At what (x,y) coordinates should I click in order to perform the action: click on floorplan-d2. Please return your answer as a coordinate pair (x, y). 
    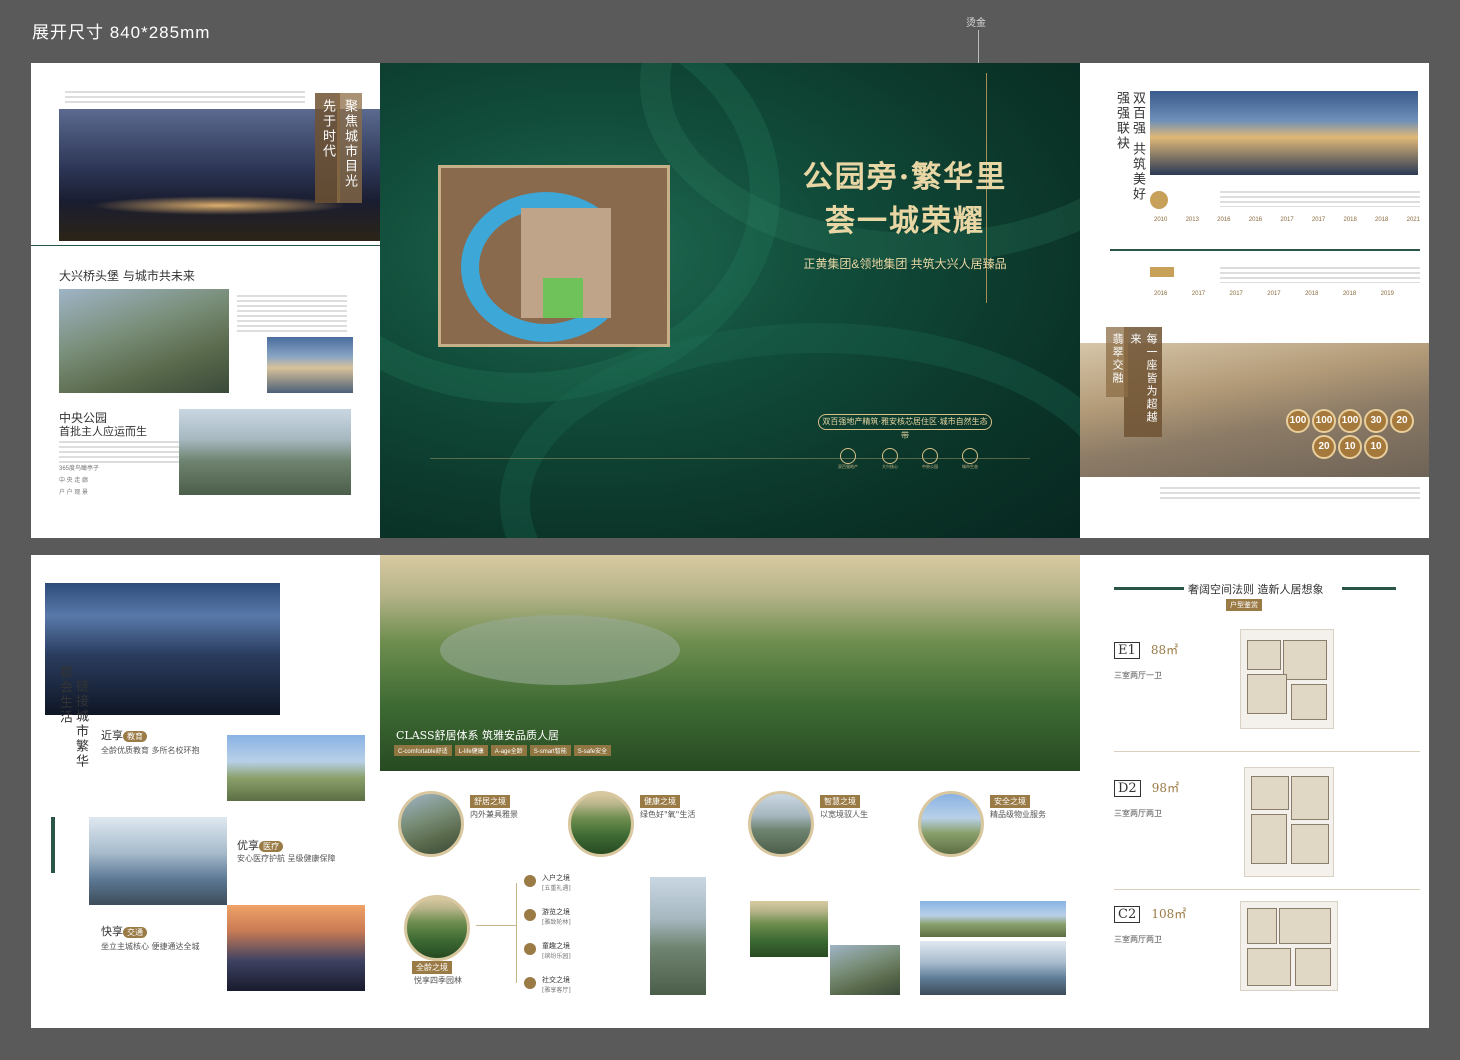
    Looking at the image, I should click on (1289, 822).